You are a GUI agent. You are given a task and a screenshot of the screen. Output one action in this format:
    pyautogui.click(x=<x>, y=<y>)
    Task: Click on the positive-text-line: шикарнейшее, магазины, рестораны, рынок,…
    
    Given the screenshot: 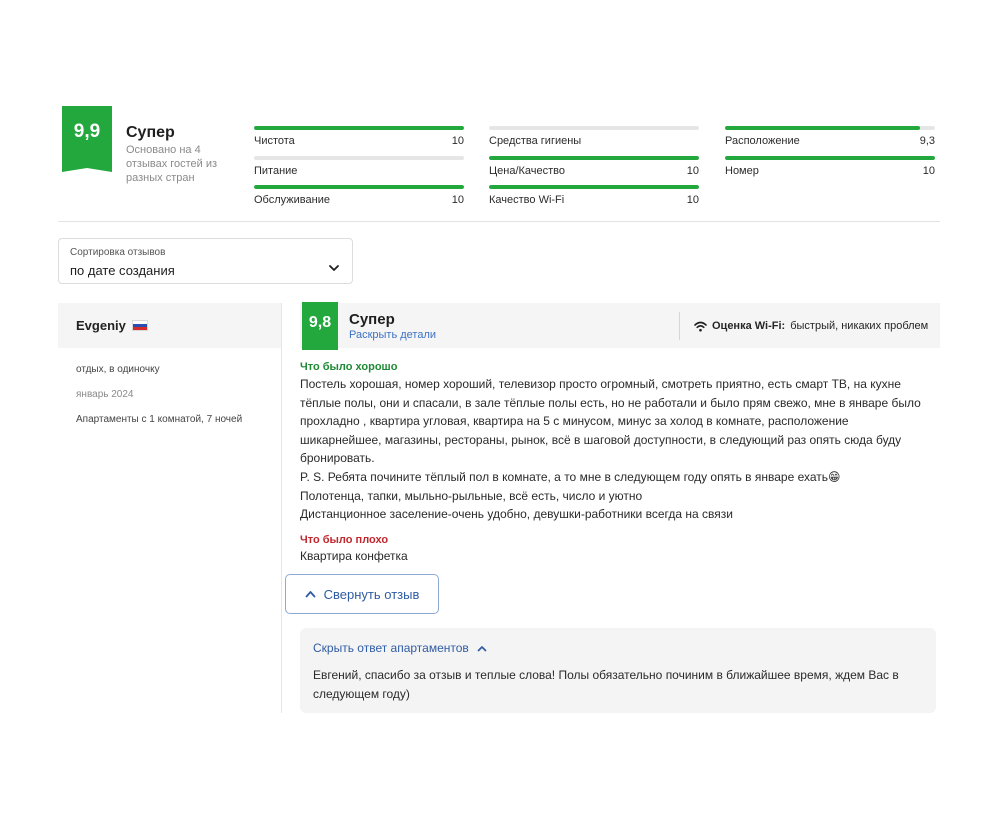 What is the action you would take?
    pyautogui.click(x=601, y=439)
    